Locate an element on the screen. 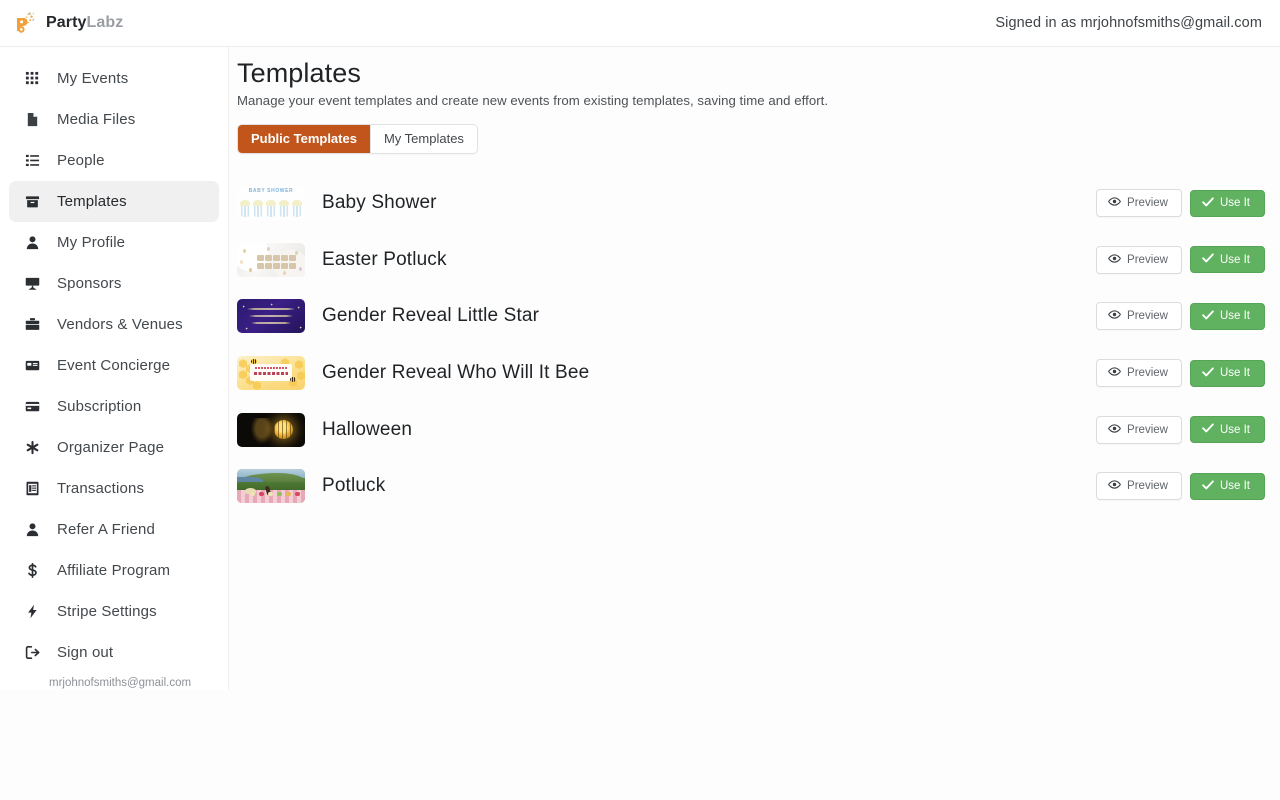 This screenshot has width=1280, height=800. sidebar-item-label: Affiliate Program is located at coordinates (114, 570).